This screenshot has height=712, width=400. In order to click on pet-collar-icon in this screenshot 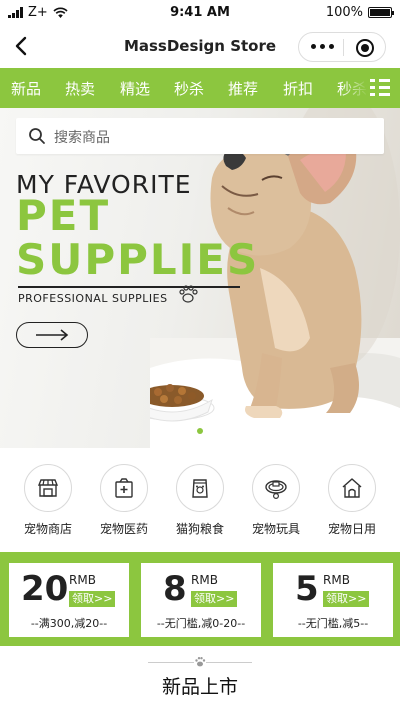, I will do `click(276, 490)`.